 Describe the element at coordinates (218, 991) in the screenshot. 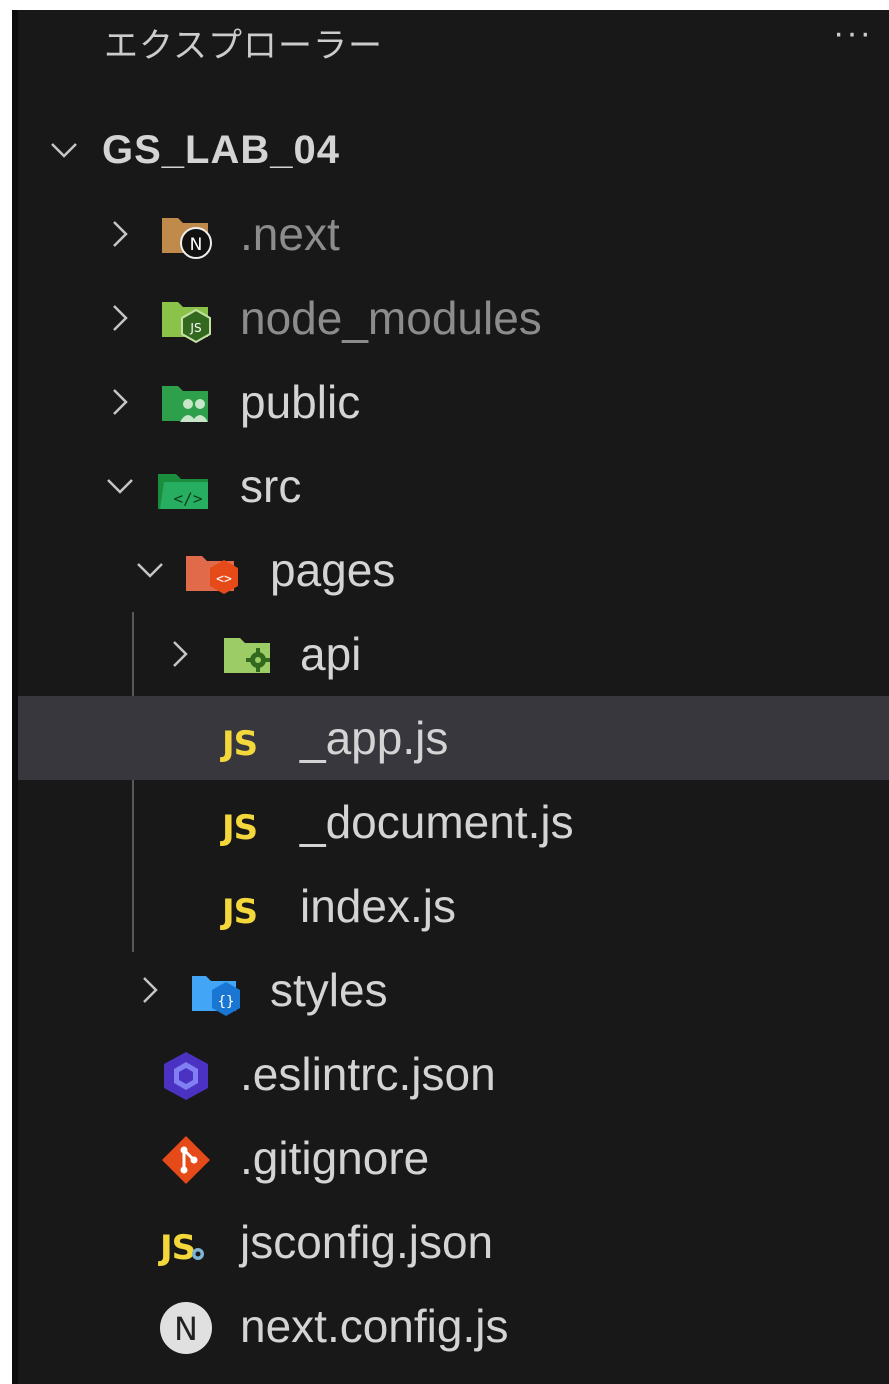

I see `styles-folder-icon: {}` at that location.